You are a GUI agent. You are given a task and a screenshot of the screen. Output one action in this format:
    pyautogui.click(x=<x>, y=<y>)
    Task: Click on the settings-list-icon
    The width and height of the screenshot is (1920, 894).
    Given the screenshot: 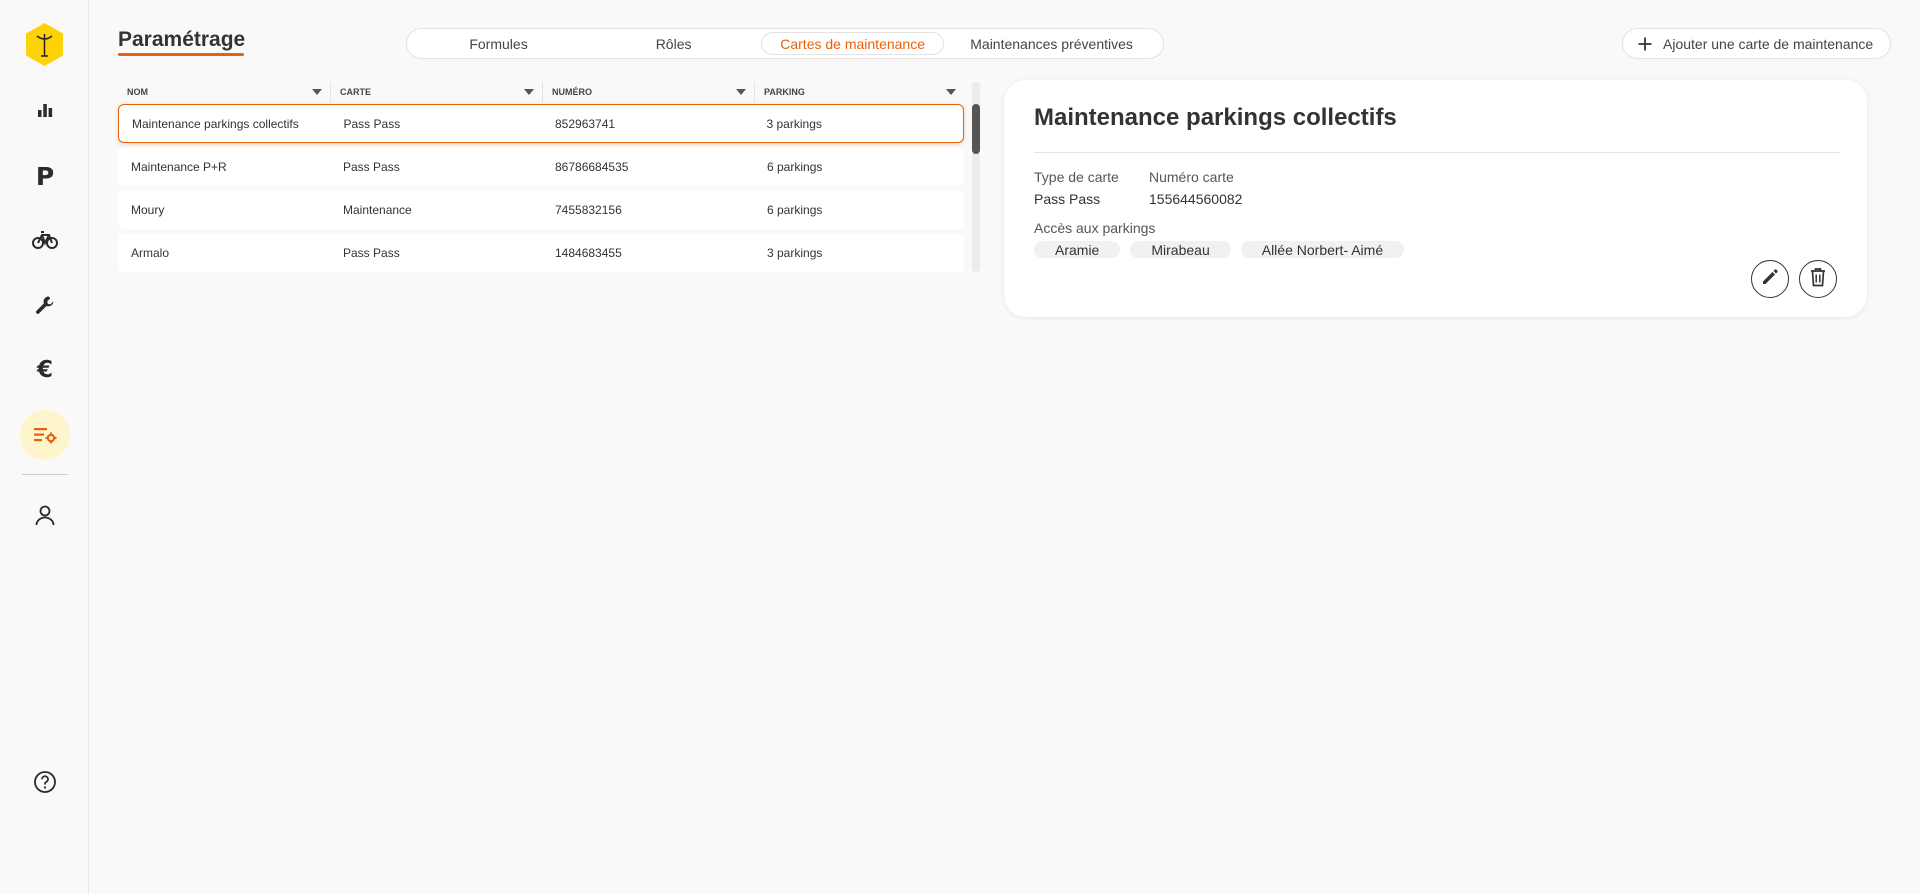 What is the action you would take?
    pyautogui.click(x=45, y=435)
    